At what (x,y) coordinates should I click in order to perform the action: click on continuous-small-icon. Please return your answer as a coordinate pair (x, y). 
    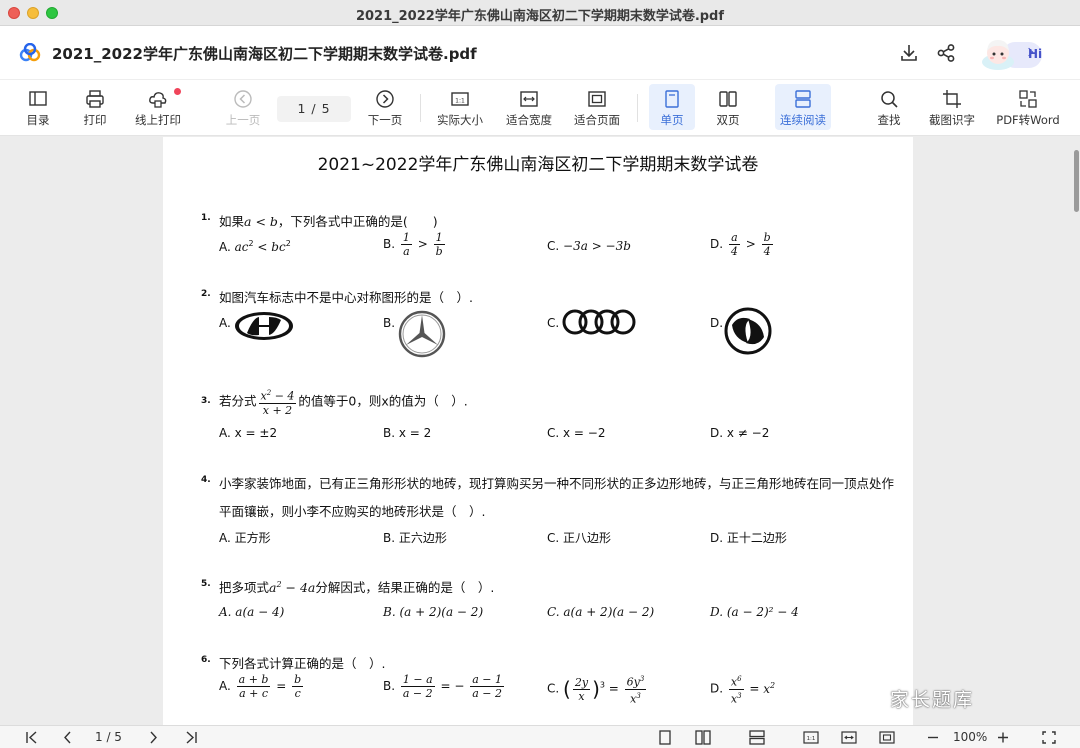
    Looking at the image, I should click on (757, 737).